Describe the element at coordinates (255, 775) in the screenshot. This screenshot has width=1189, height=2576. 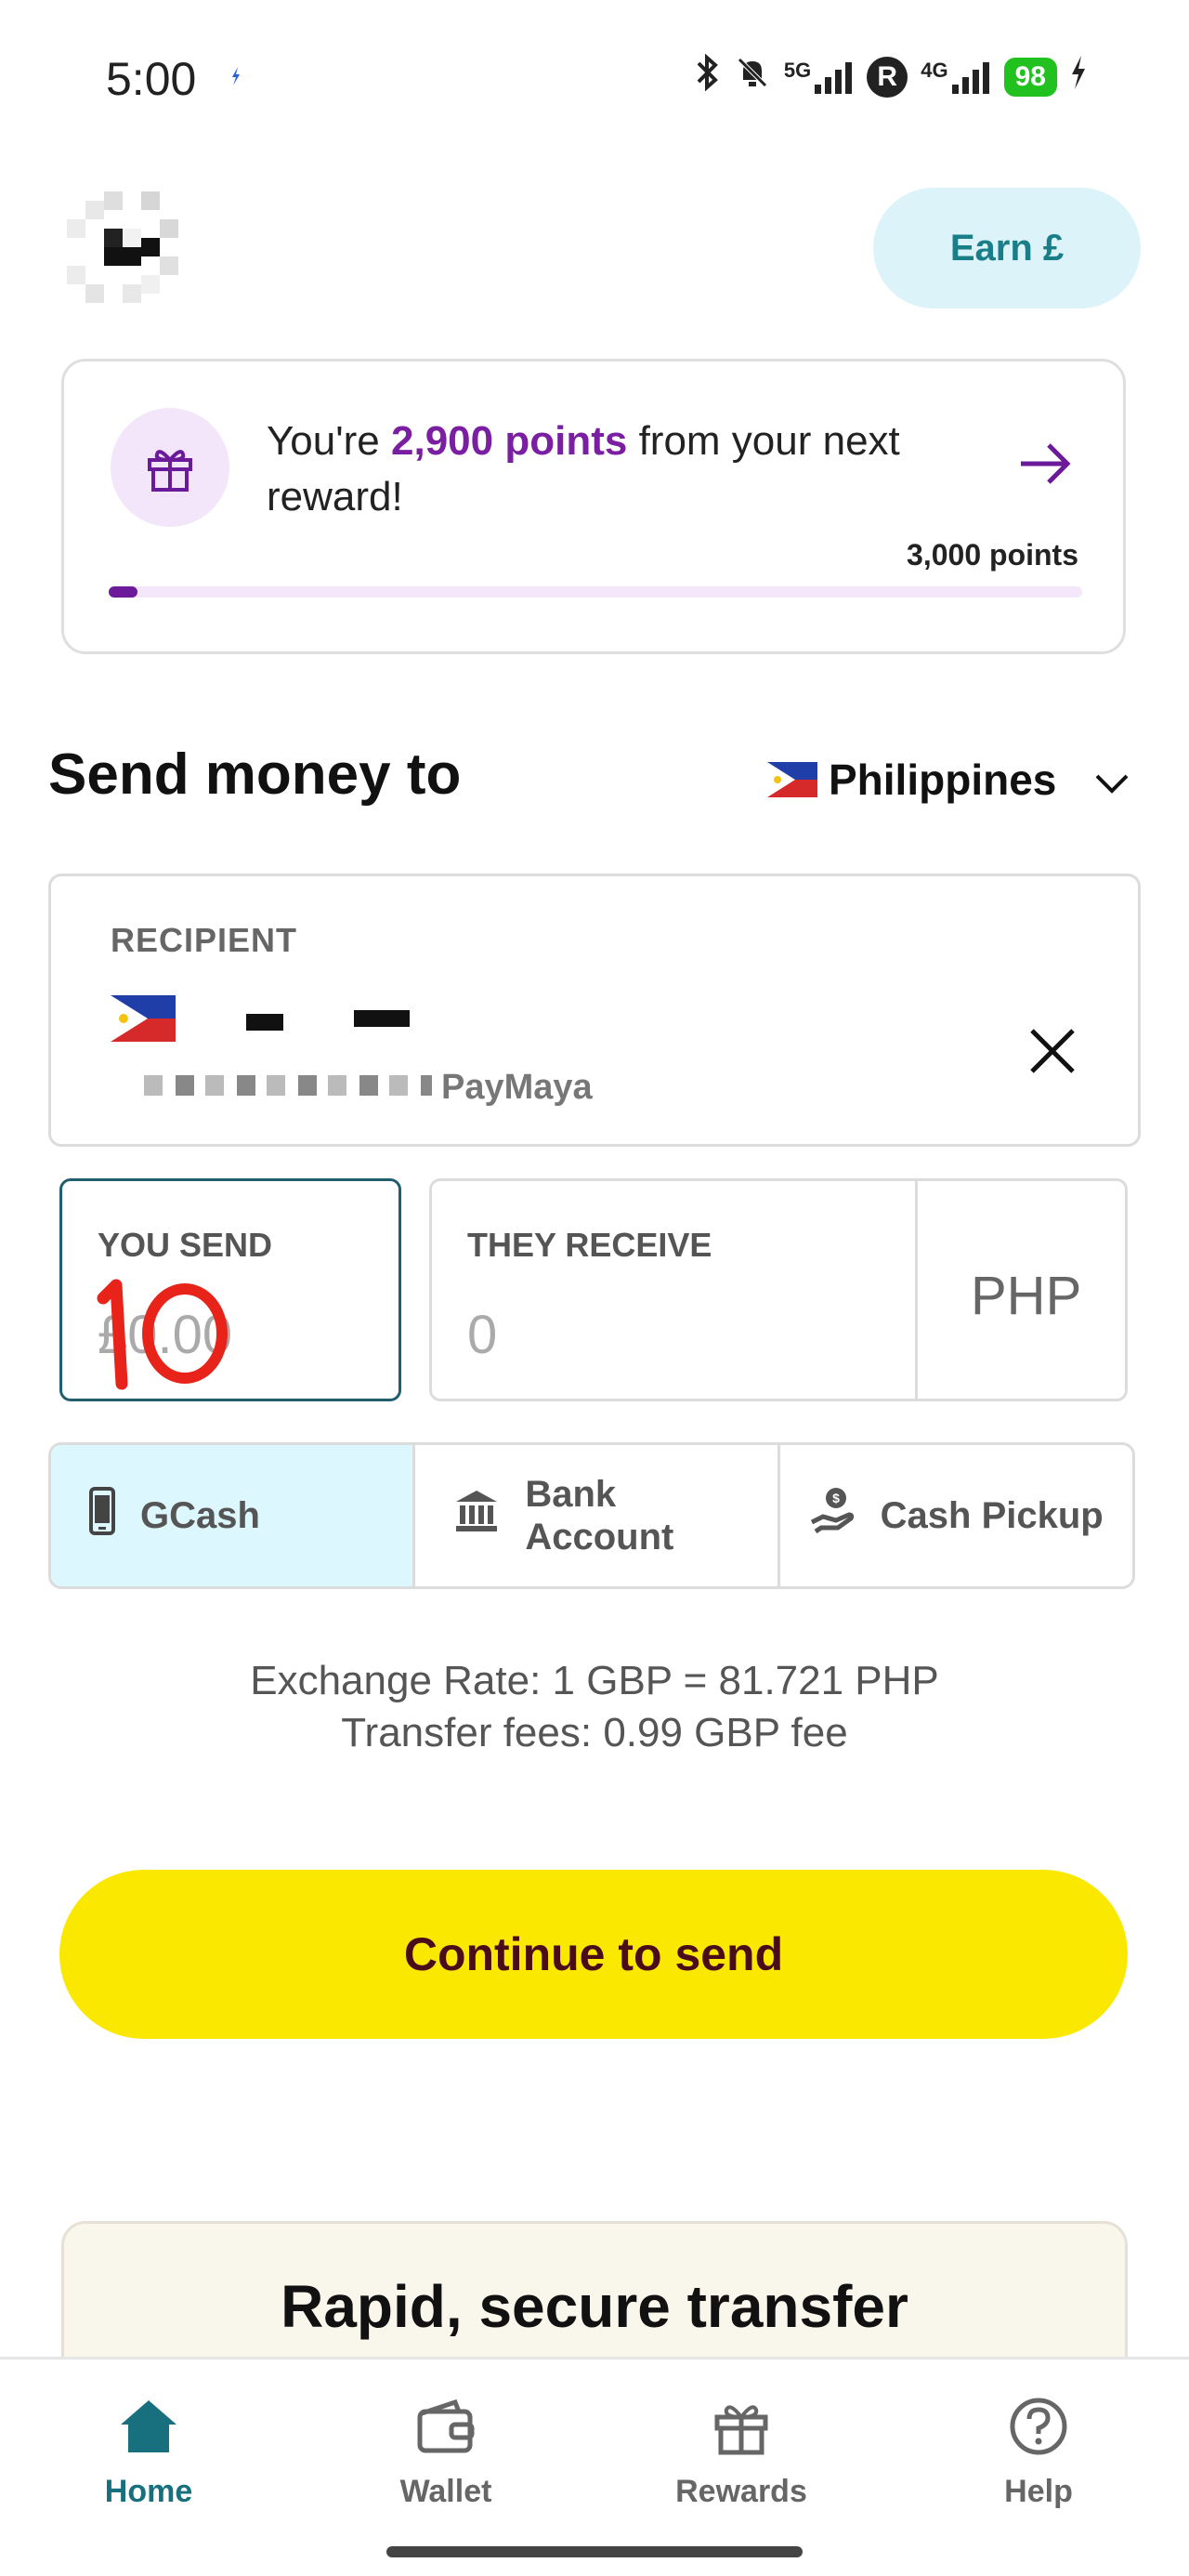
I see `send-money-title: Send money to` at that location.